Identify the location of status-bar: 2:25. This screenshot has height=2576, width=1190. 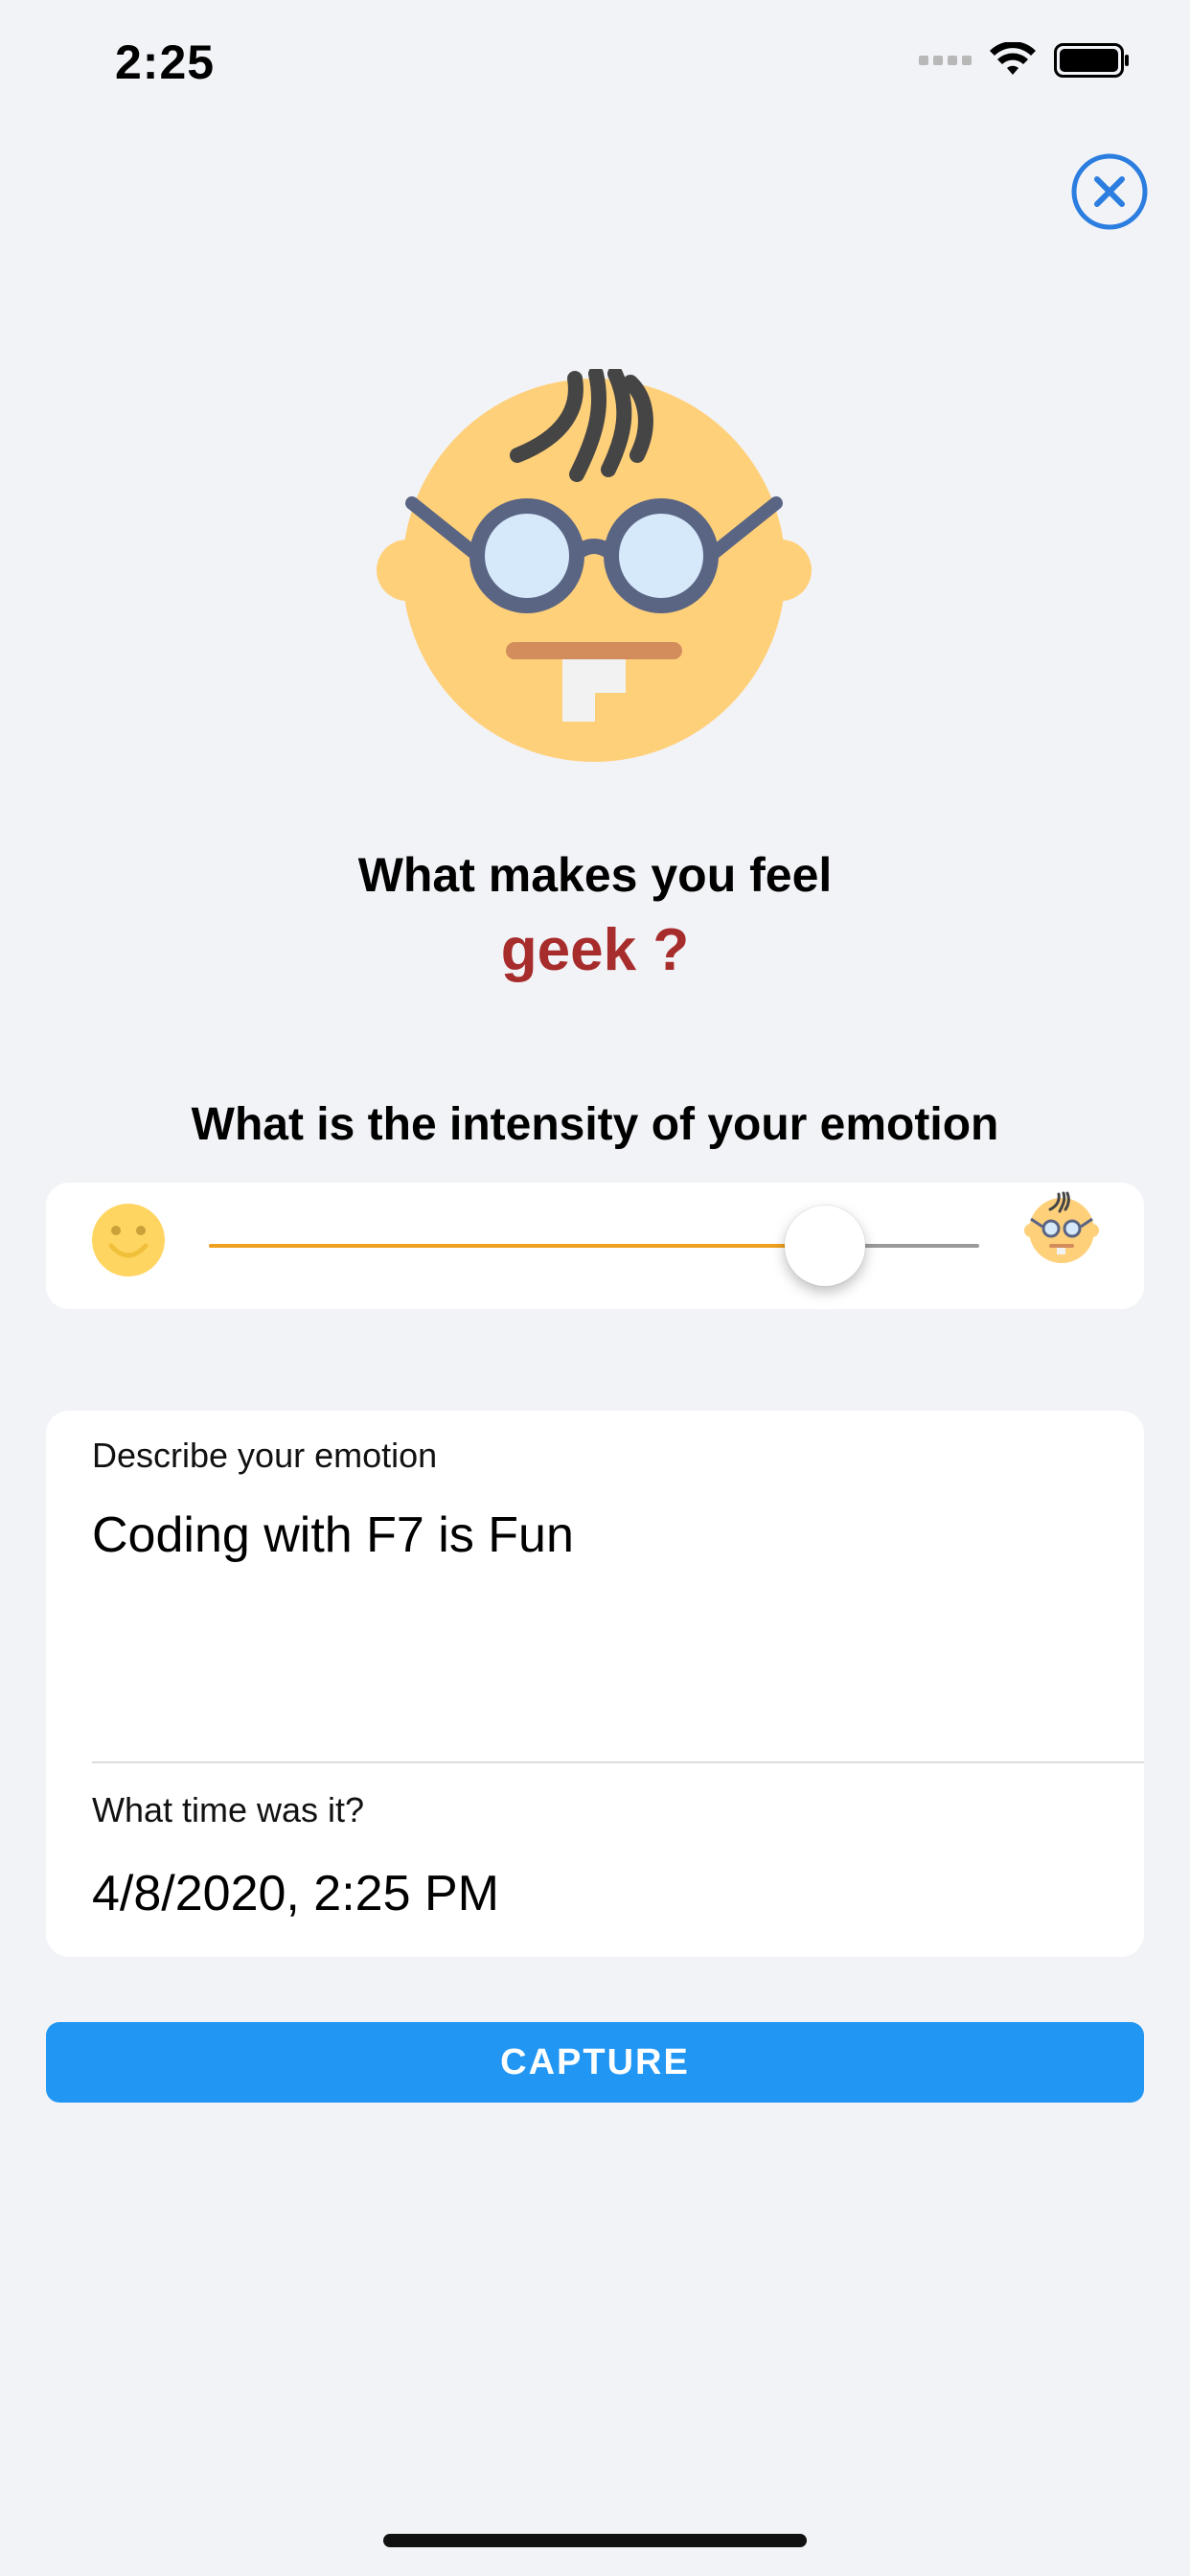
(595, 63).